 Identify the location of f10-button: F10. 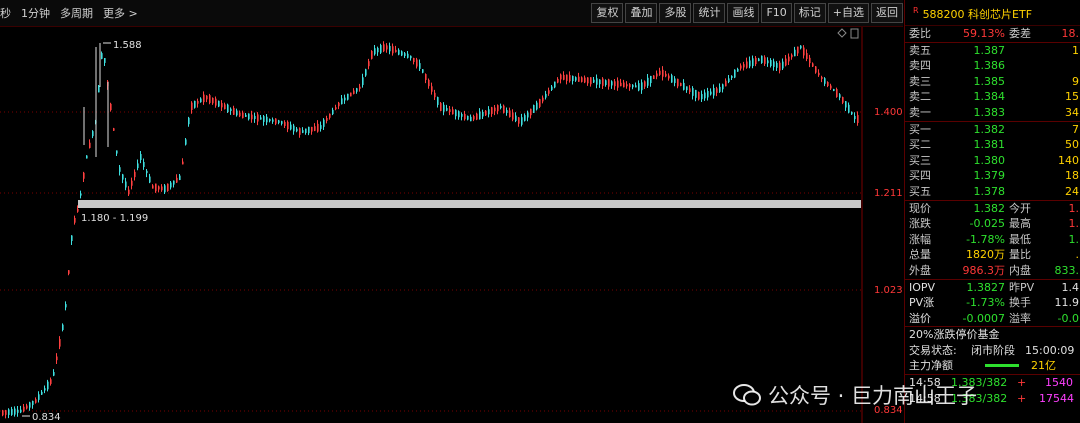
(776, 13).